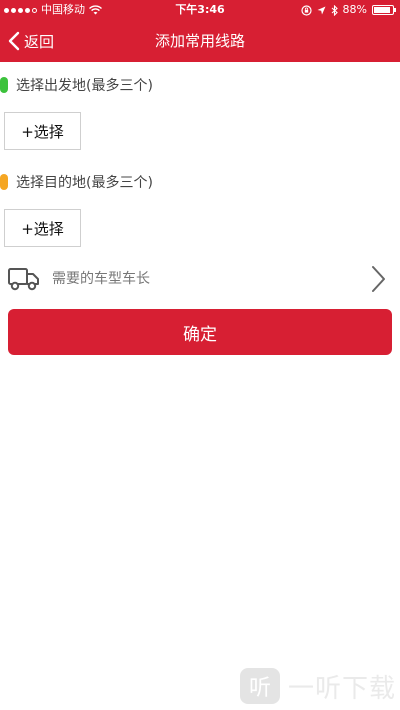 This screenshot has height=710, width=400. I want to click on vehicle-type-label: 需要的车型车长, so click(101, 279).